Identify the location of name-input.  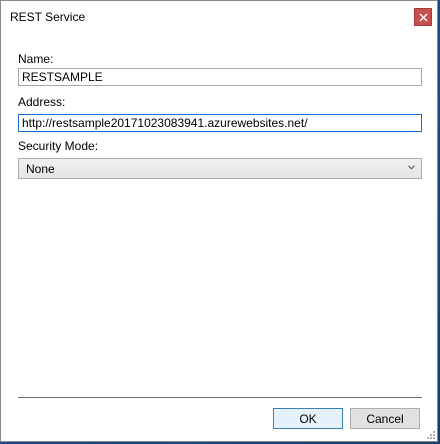
(220, 77).